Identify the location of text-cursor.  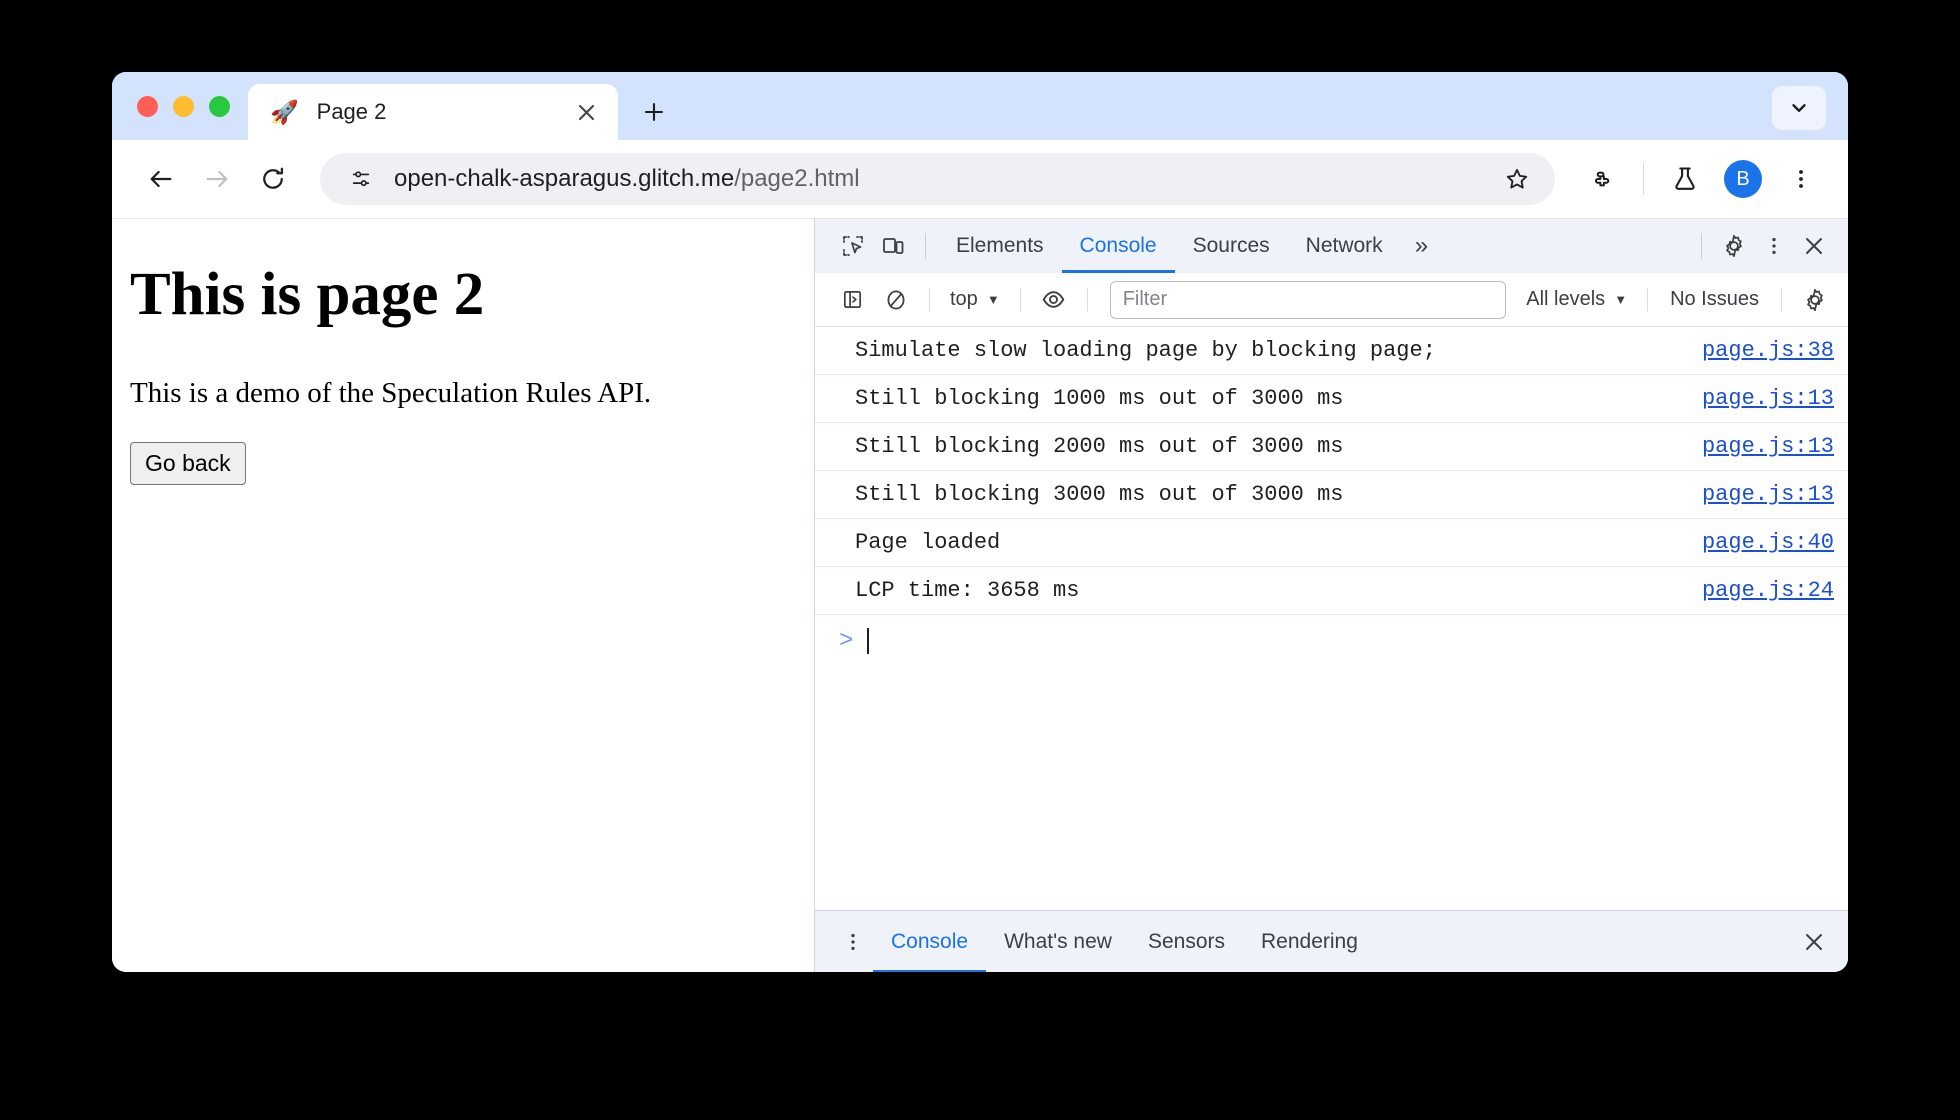
(868, 641).